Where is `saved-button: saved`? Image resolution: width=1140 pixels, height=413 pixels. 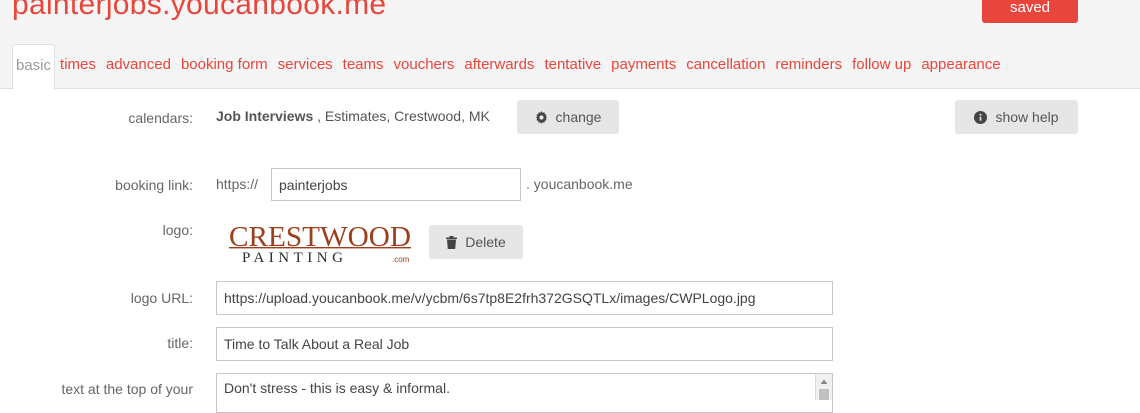
saved-button: saved is located at coordinates (1030, 11).